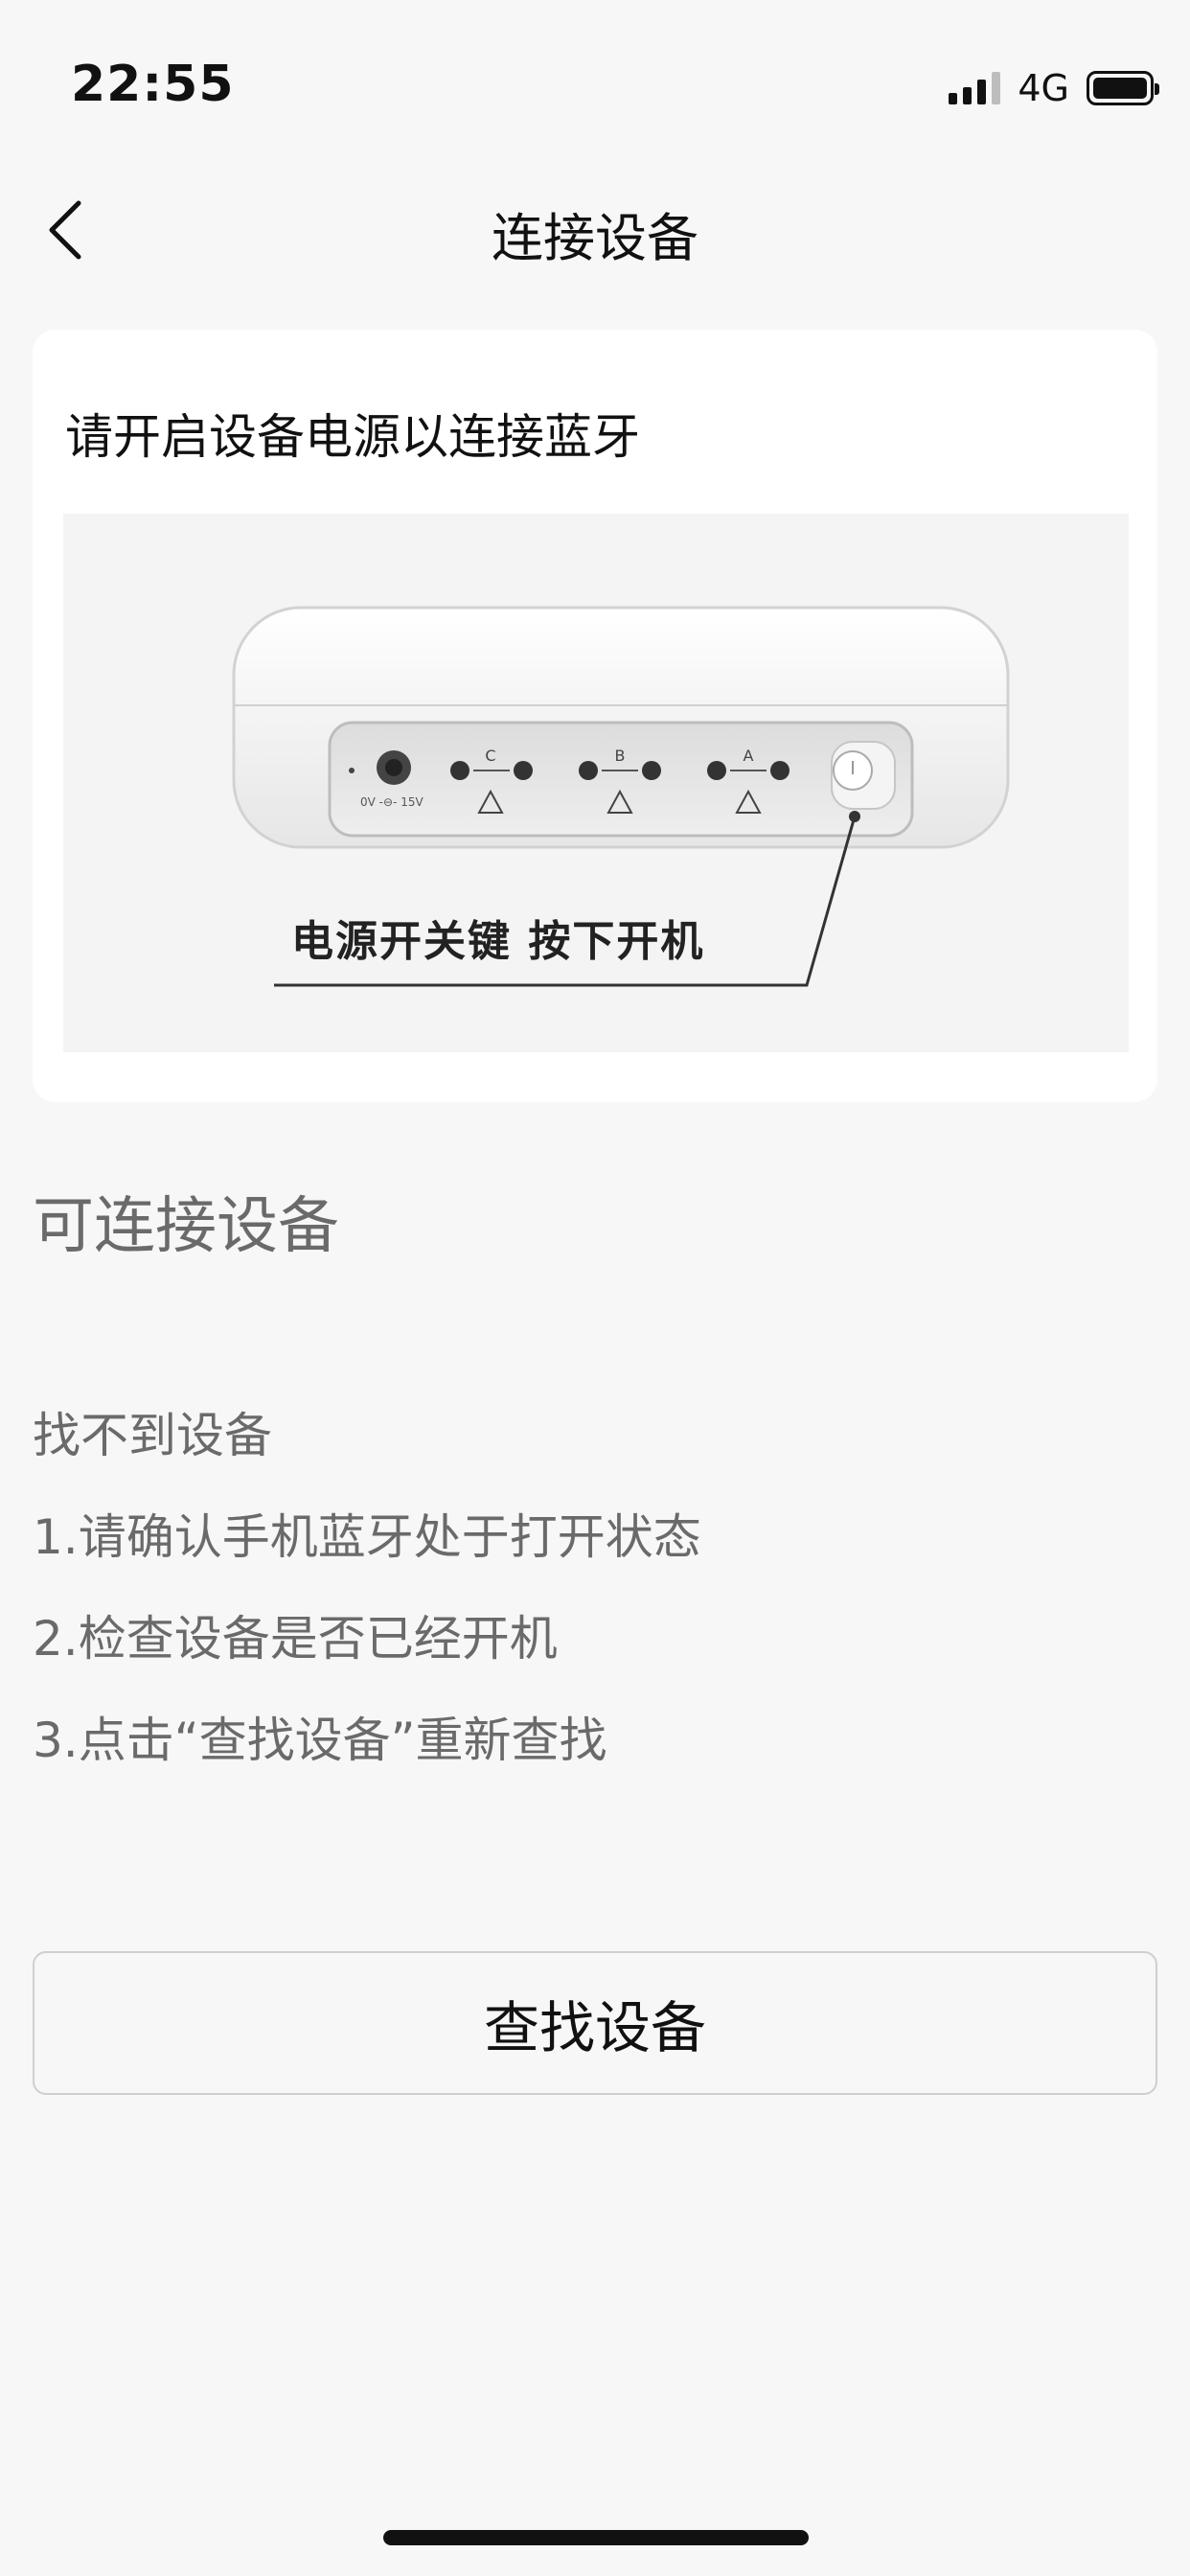 The height and width of the screenshot is (2576, 1190). I want to click on port-c-label: C, so click(490, 756).